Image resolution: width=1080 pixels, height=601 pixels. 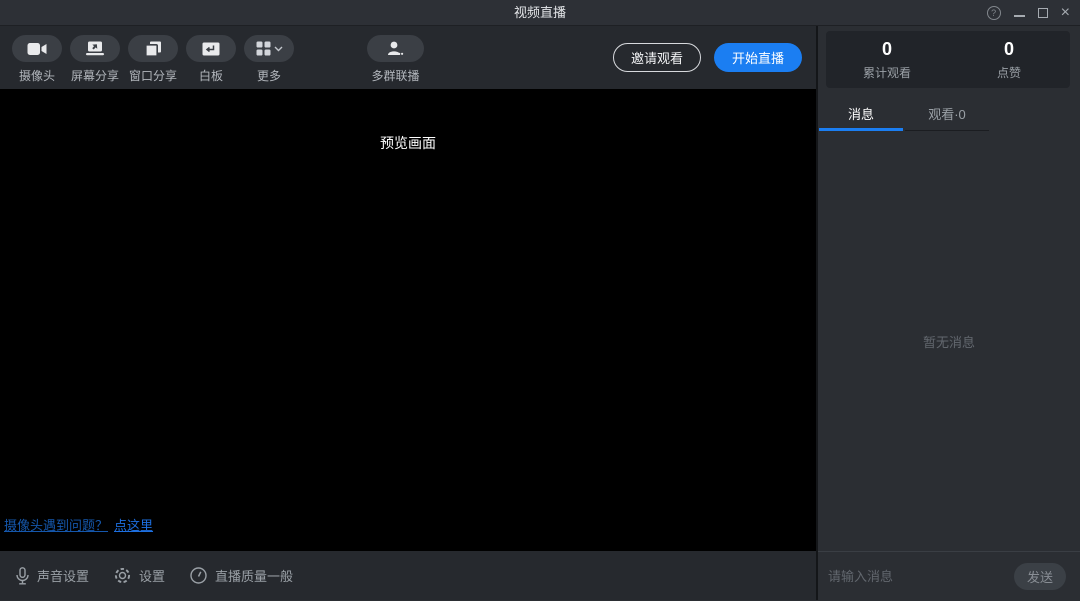 I want to click on sound-settings-button: 声音设置, so click(x=52, y=575).